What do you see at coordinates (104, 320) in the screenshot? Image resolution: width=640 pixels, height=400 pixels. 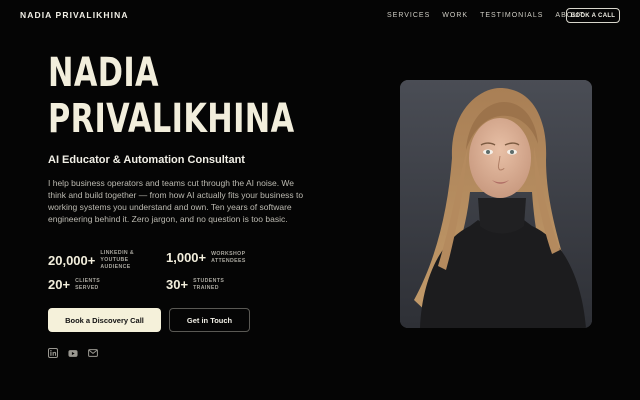 I see `book-discovery-call-button: Book a Discovery Call` at bounding box center [104, 320].